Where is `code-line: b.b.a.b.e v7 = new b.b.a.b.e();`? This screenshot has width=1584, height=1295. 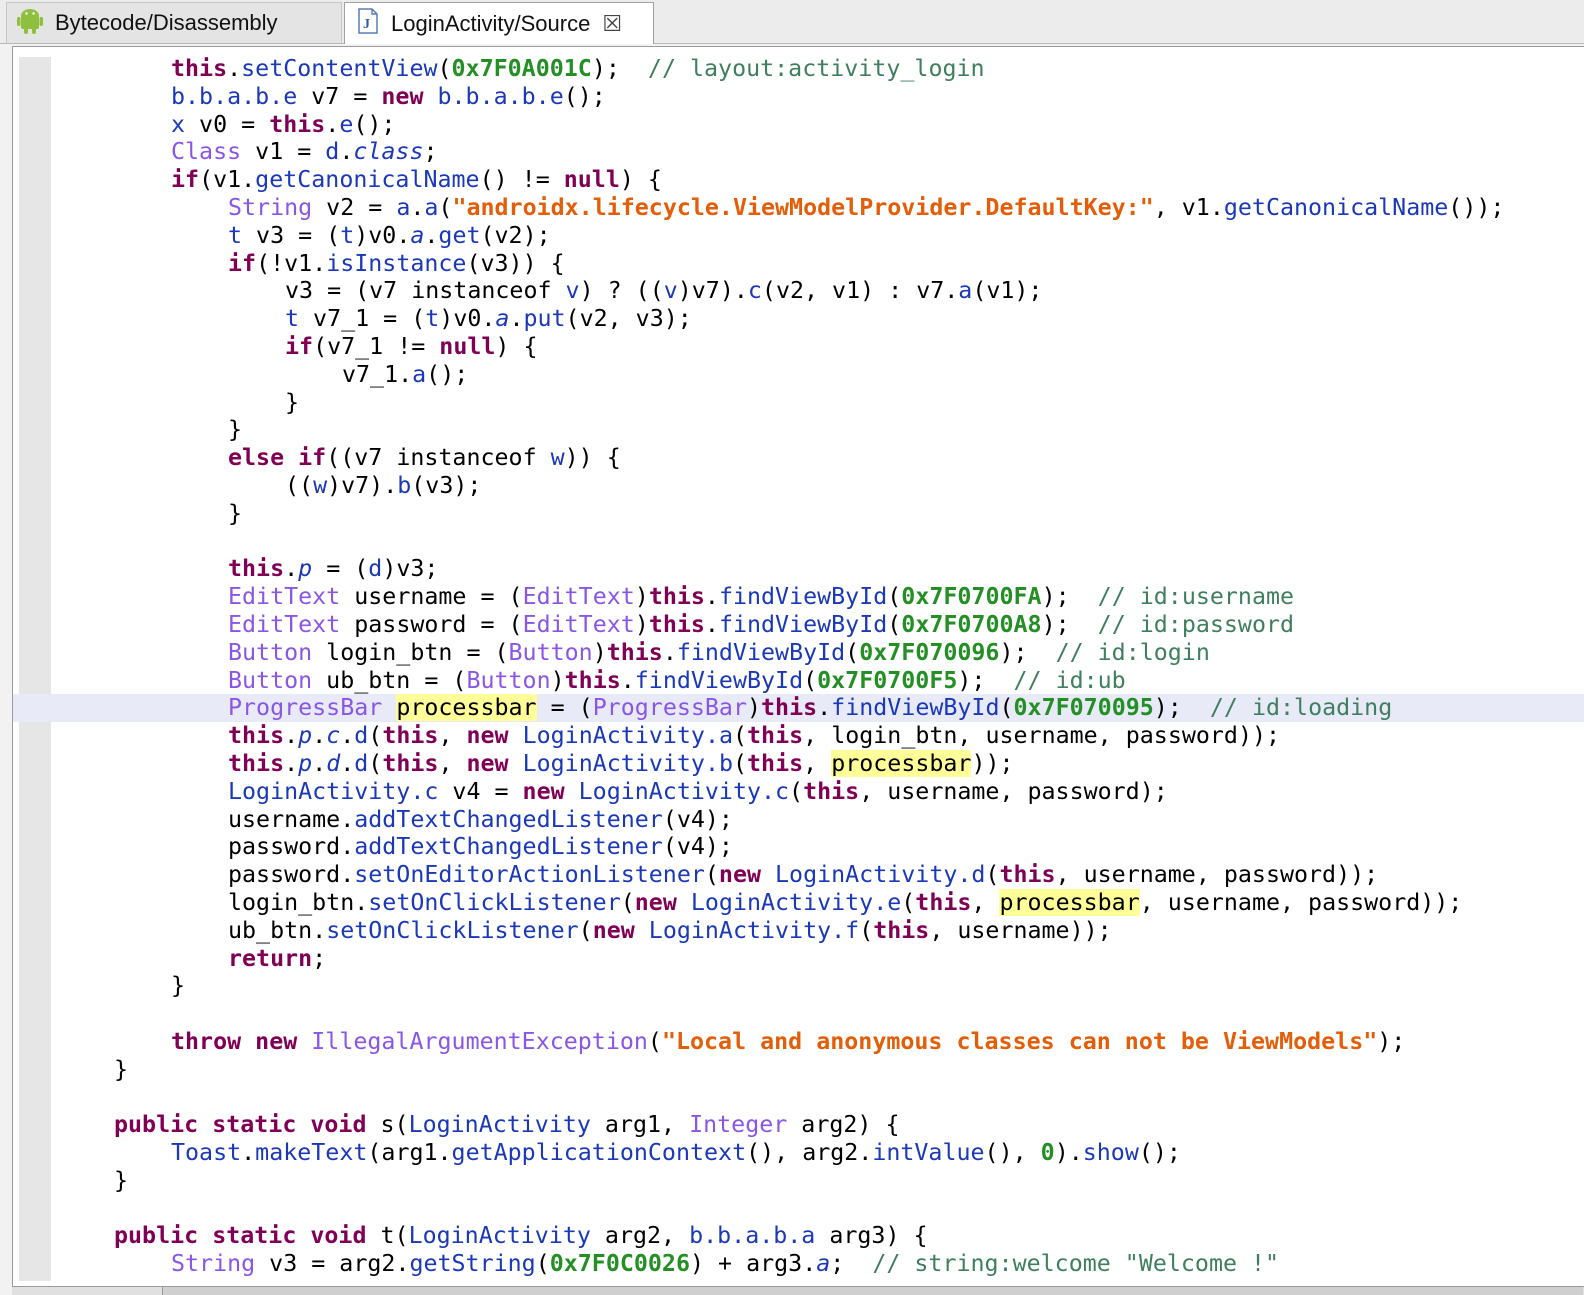
code-line: b.b.a.b.e v7 = new b.b.a.b.e(); is located at coordinates (798, 97).